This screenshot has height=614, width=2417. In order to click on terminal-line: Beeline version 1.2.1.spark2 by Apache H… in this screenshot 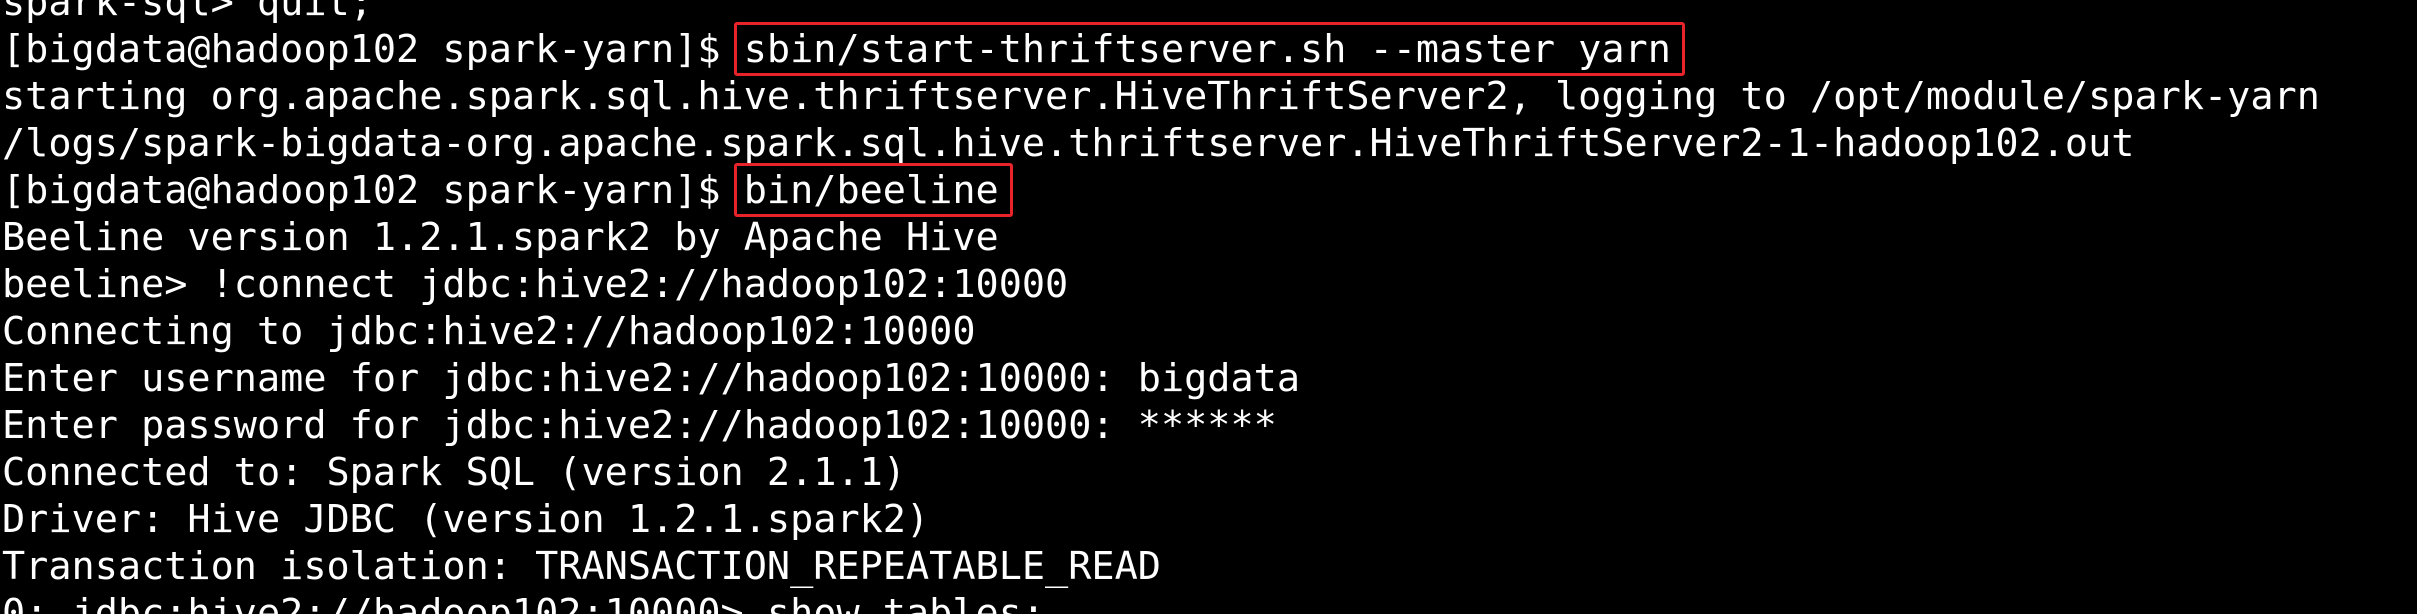, I will do `click(500, 237)`.